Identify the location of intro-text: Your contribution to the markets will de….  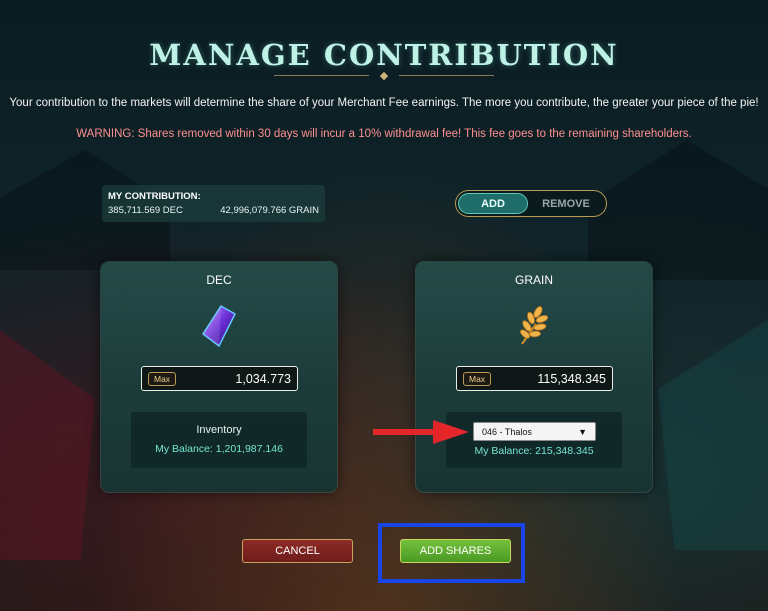
(384, 103).